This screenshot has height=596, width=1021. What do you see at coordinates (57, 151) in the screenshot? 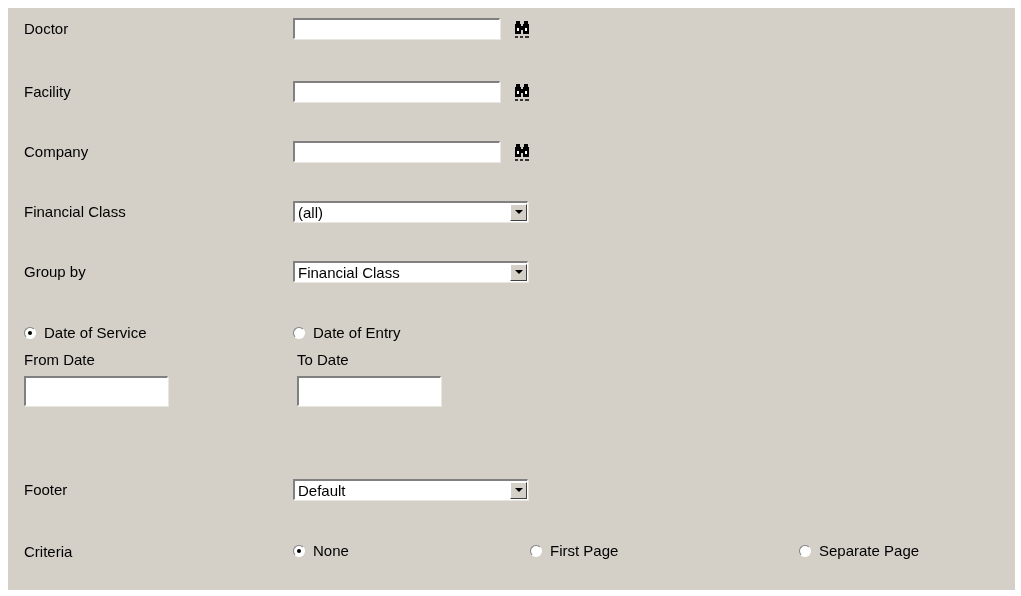
I see `field-label: Company` at bounding box center [57, 151].